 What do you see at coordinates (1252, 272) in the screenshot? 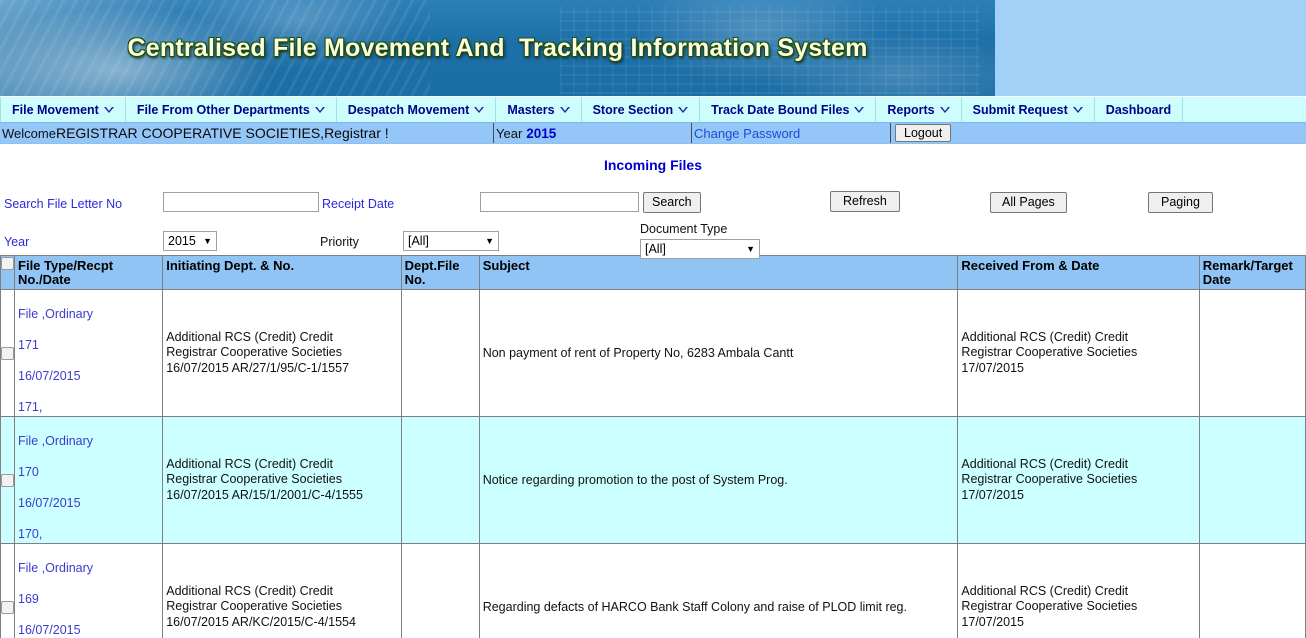
I see `column-header-remark-target-date: Remark/Target Date` at bounding box center [1252, 272].